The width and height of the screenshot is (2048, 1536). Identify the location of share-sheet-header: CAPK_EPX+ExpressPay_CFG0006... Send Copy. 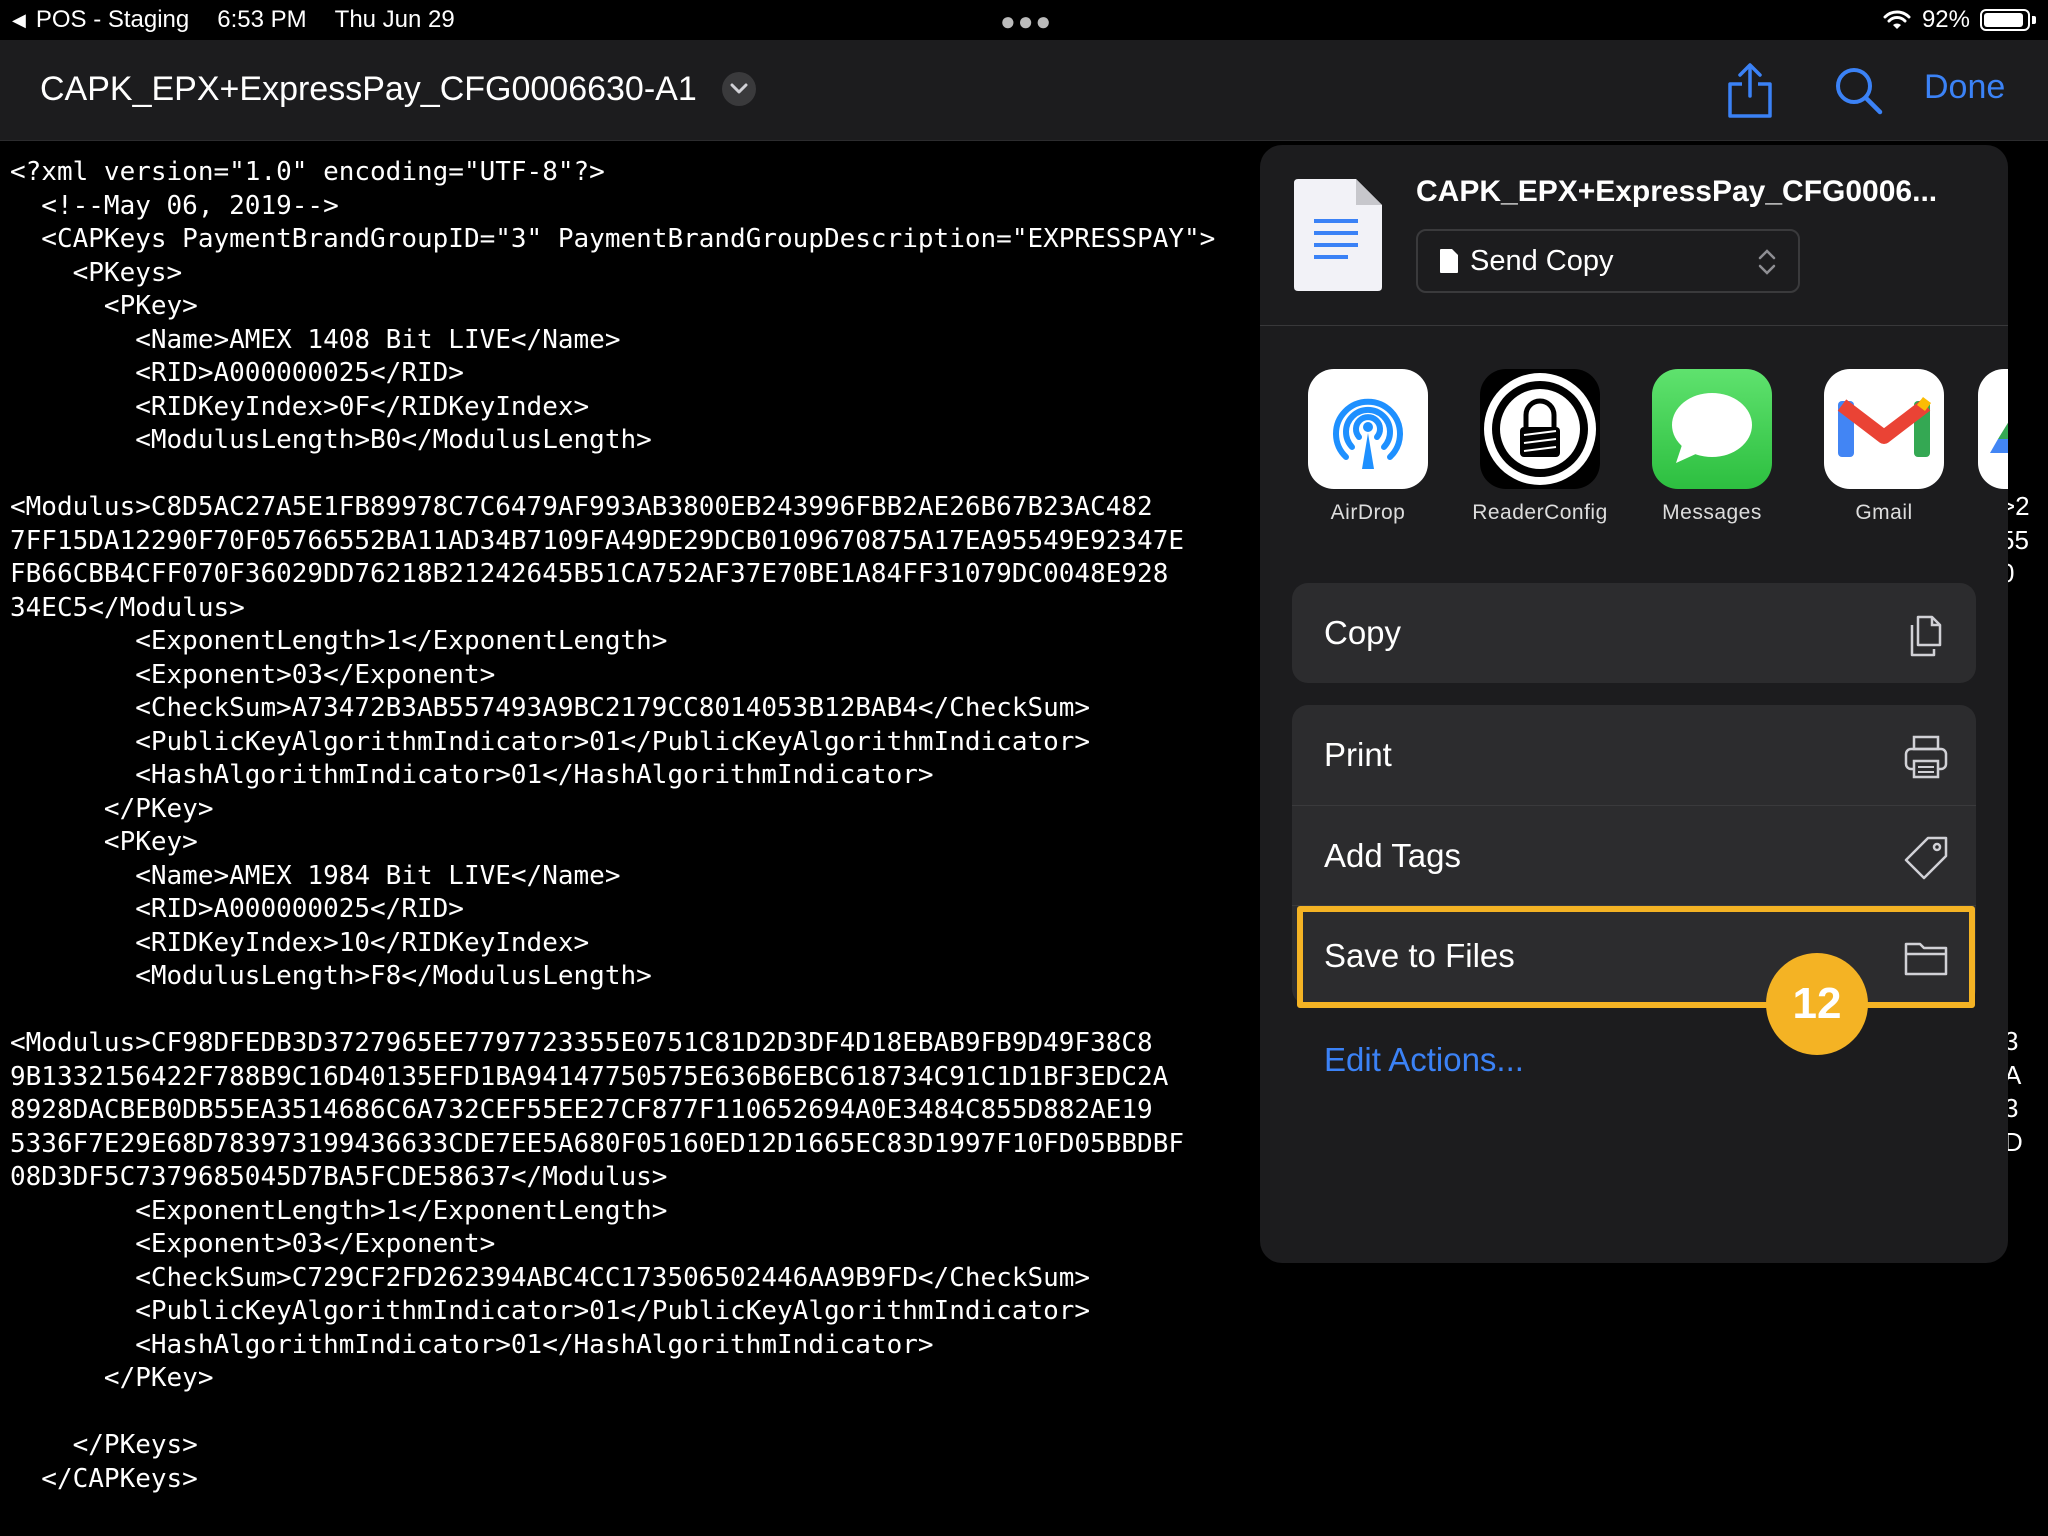
(1634, 235).